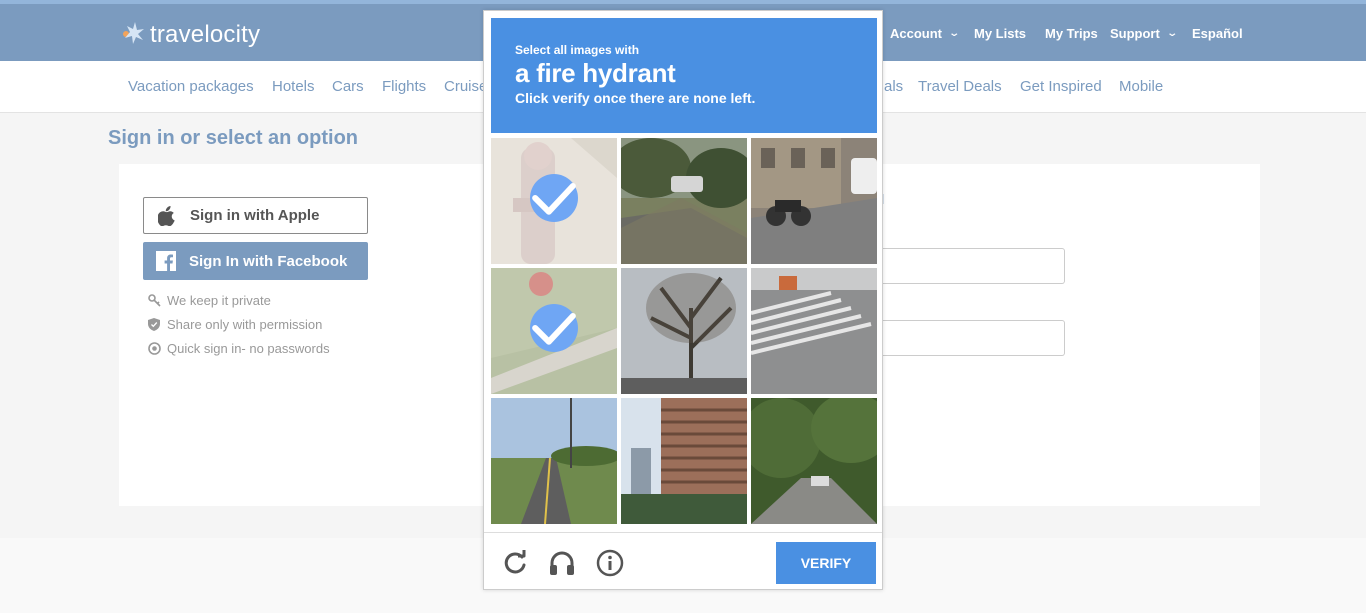 The width and height of the screenshot is (1366, 613). I want to click on support-menu: Support ⌄, so click(1144, 33).